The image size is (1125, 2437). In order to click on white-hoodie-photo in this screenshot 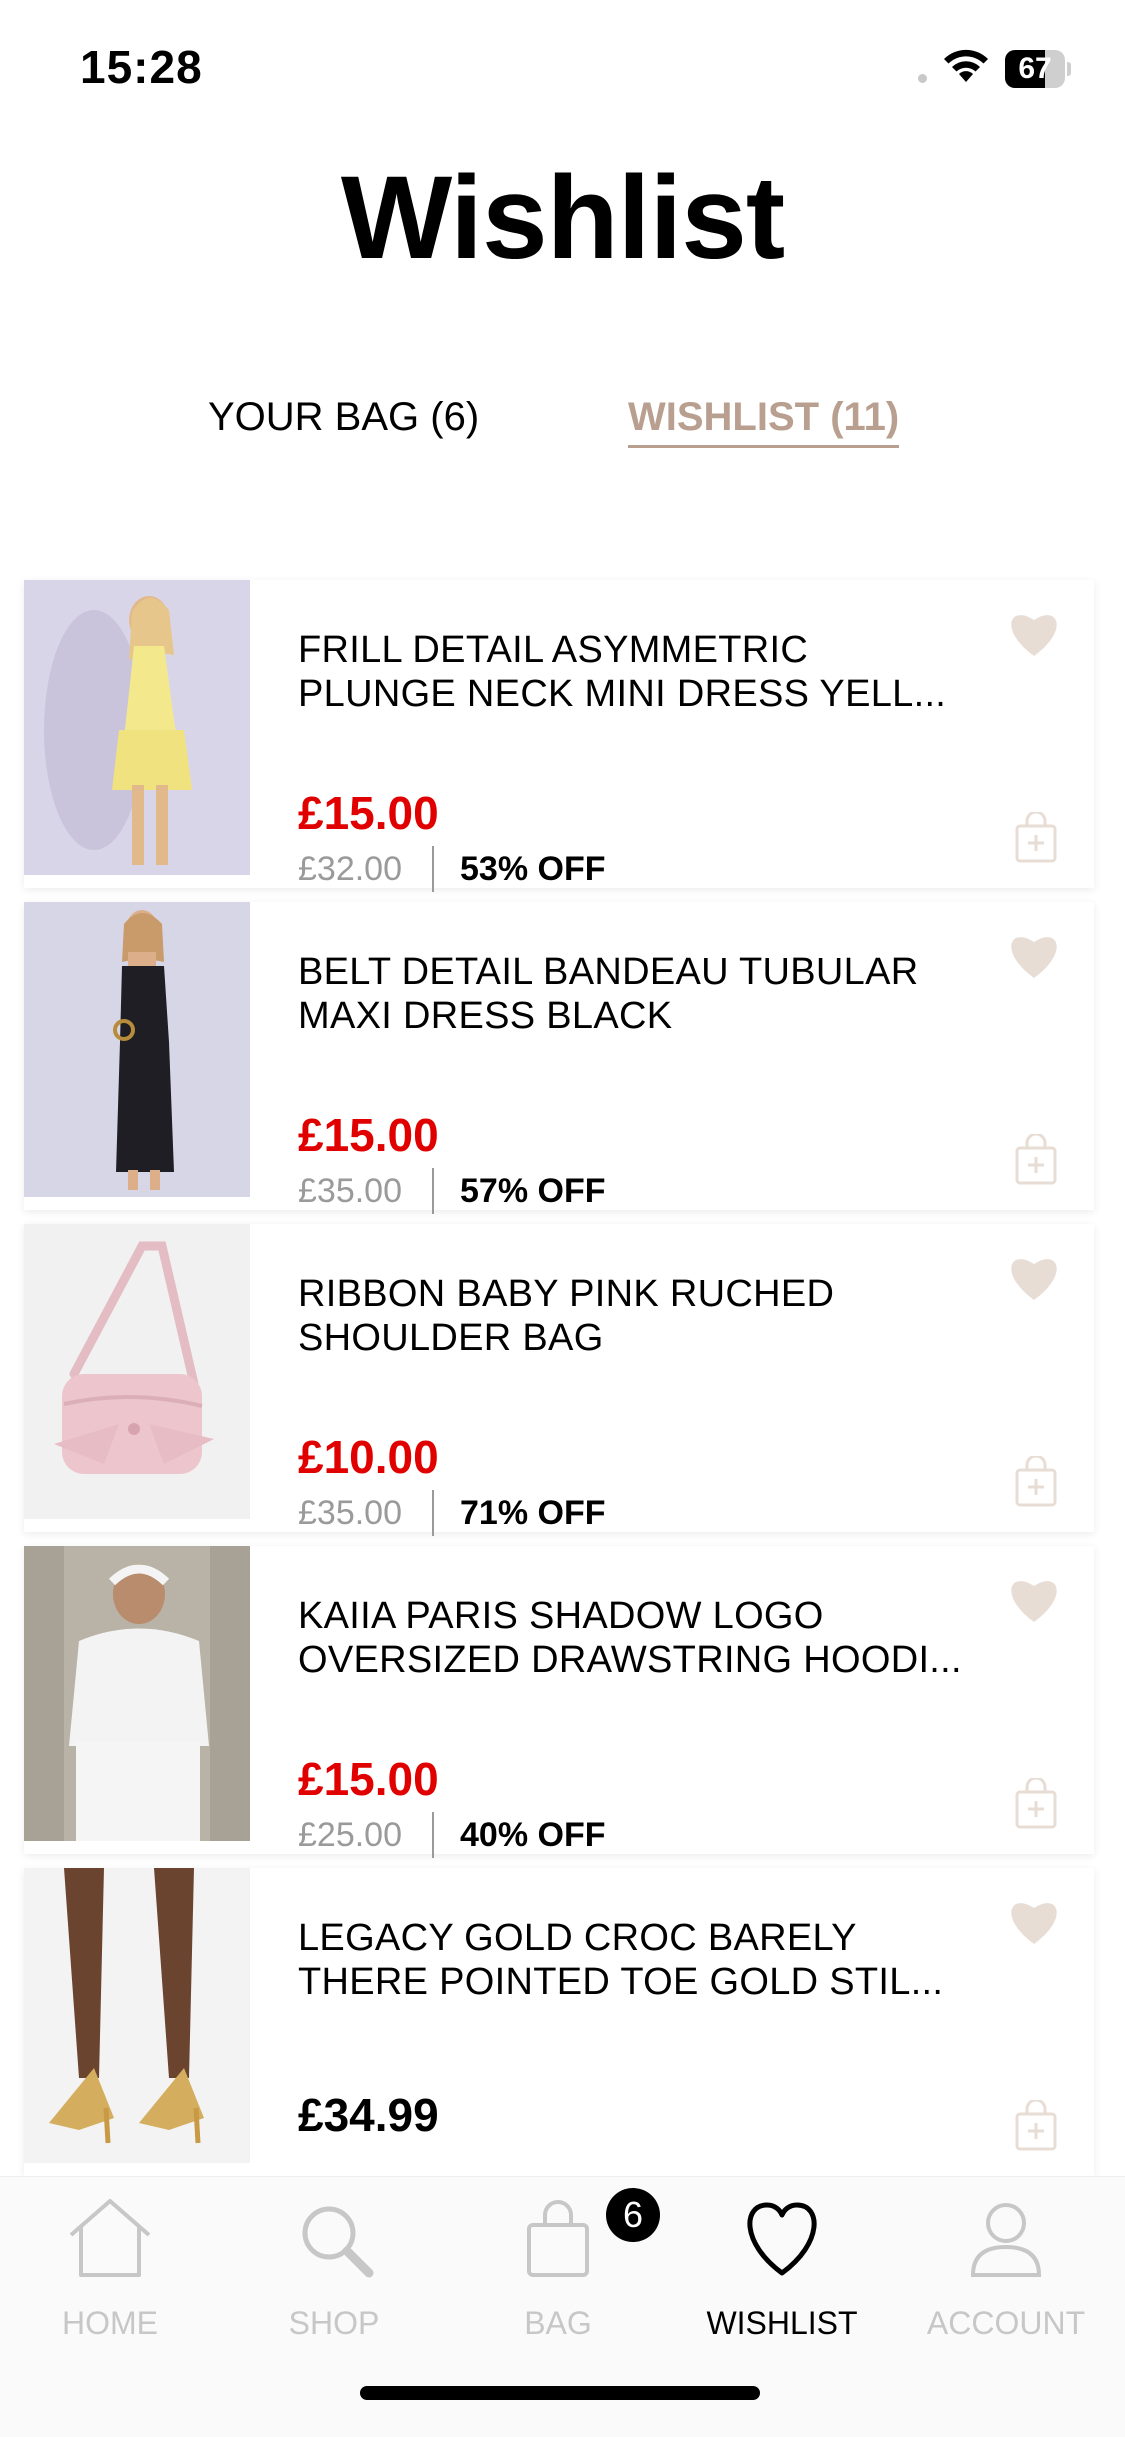, I will do `click(137, 1693)`.